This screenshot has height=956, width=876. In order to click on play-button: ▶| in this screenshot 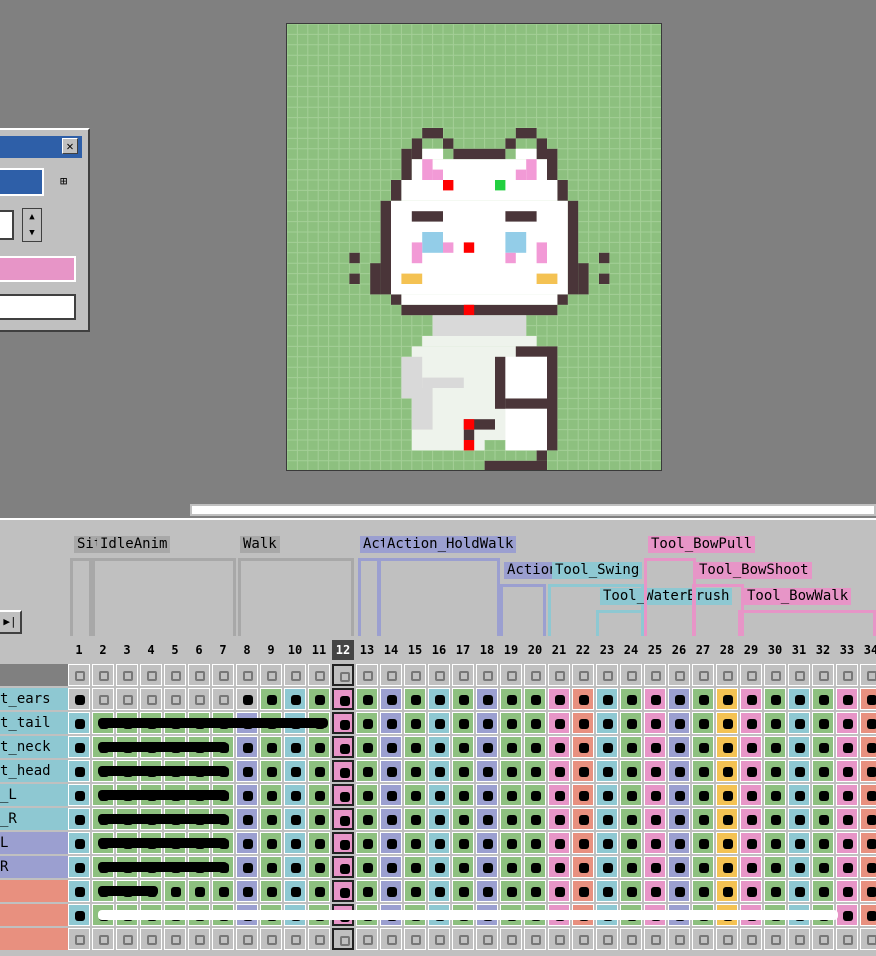, I will do `click(11, 622)`.